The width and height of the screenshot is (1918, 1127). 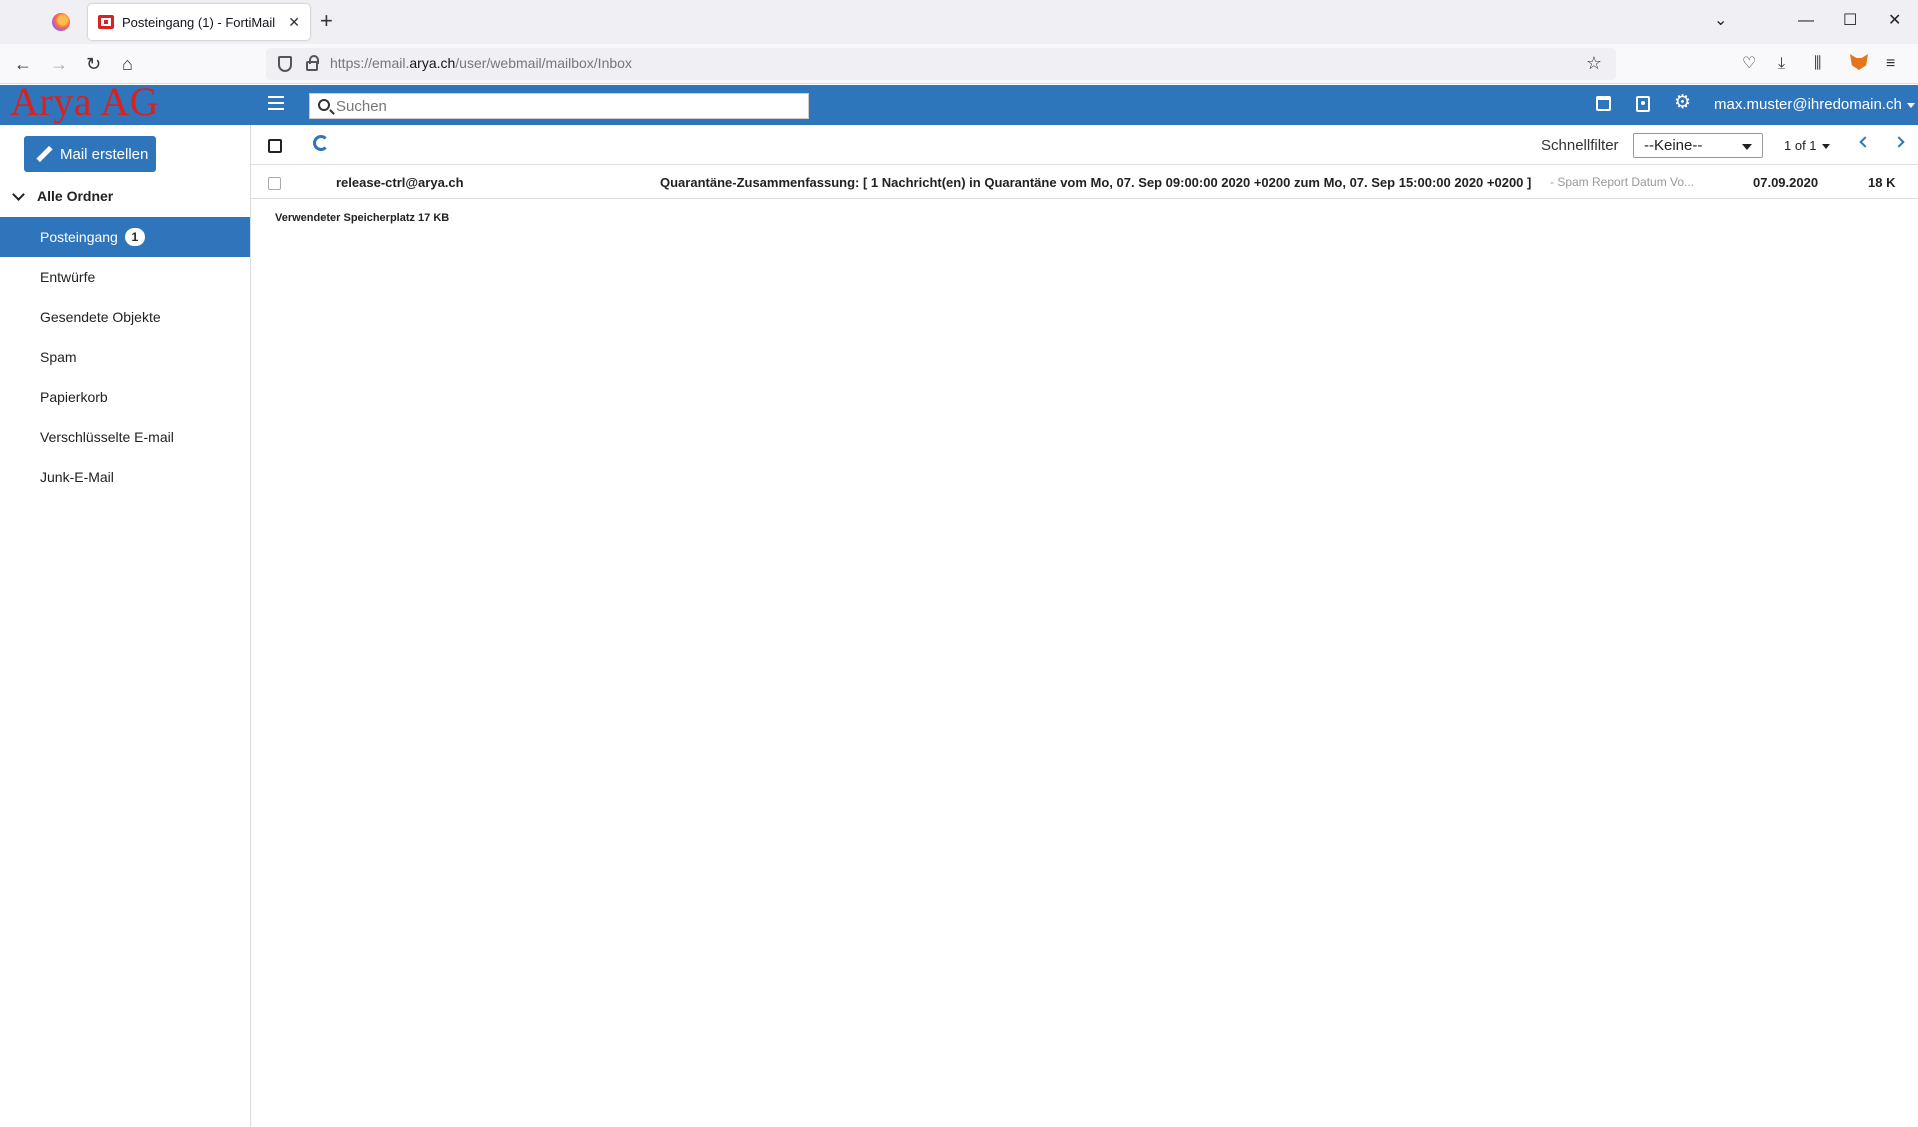 What do you see at coordinates (125, 397) in the screenshot?
I see `folder-trash: Papierkorb` at bounding box center [125, 397].